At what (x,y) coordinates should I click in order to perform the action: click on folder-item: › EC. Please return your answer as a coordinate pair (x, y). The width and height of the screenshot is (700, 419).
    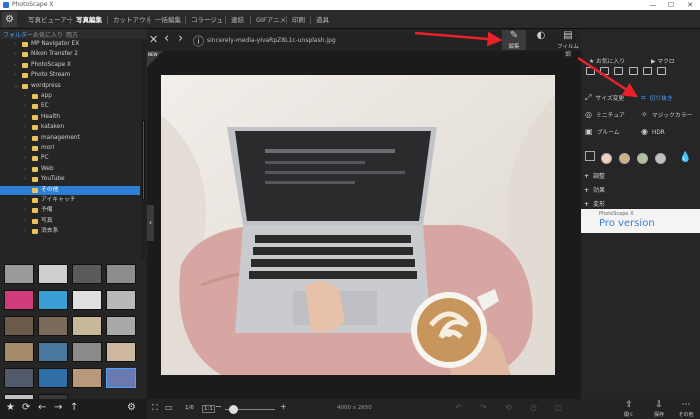
    Looking at the image, I should click on (70, 106).